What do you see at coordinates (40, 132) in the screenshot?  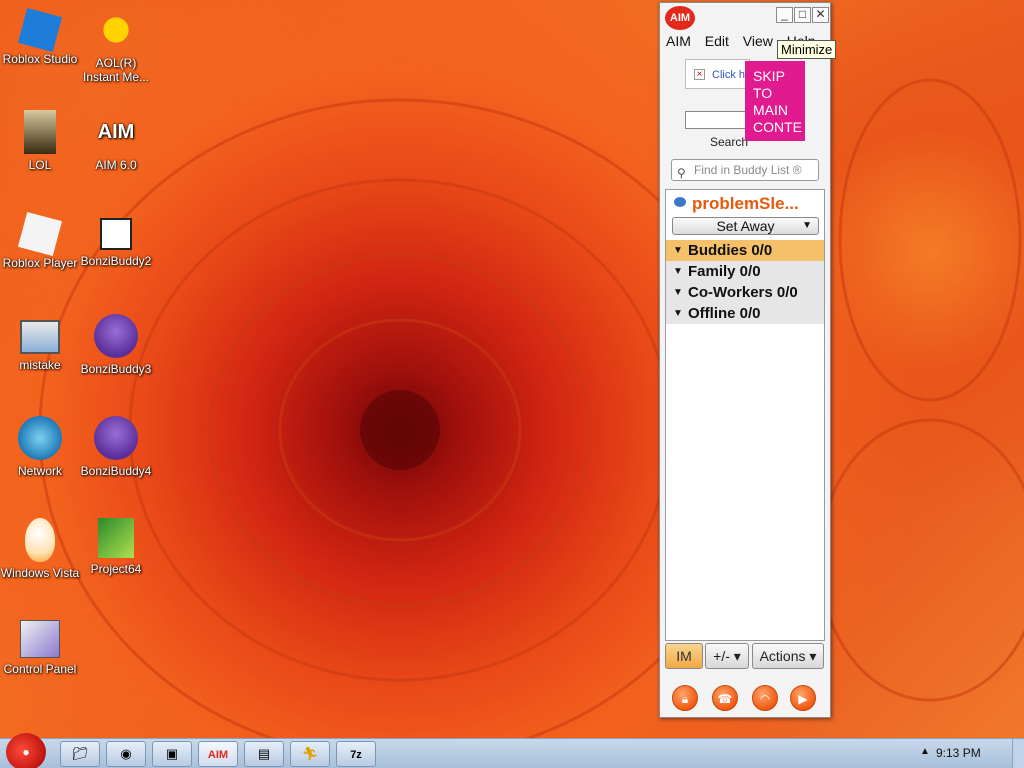 I see `lol-icon` at bounding box center [40, 132].